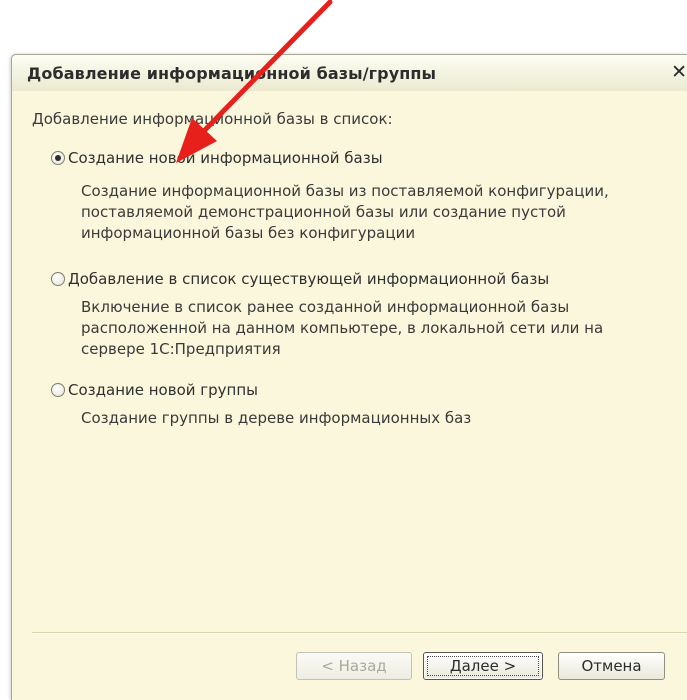  I want to click on radio-create-new-infobase: Создание новой информационной базы, so click(217, 158).